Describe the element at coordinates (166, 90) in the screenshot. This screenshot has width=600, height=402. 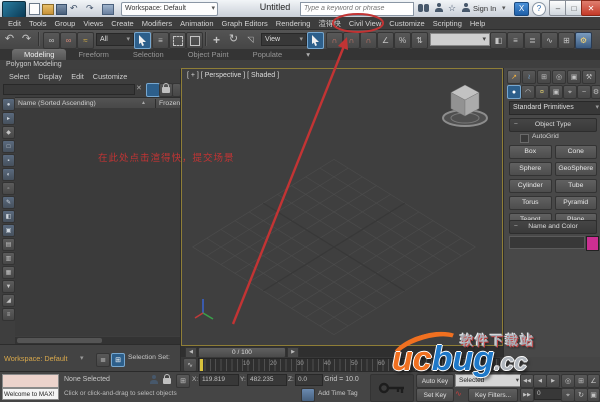
I see `explorer-lock-icon` at that location.